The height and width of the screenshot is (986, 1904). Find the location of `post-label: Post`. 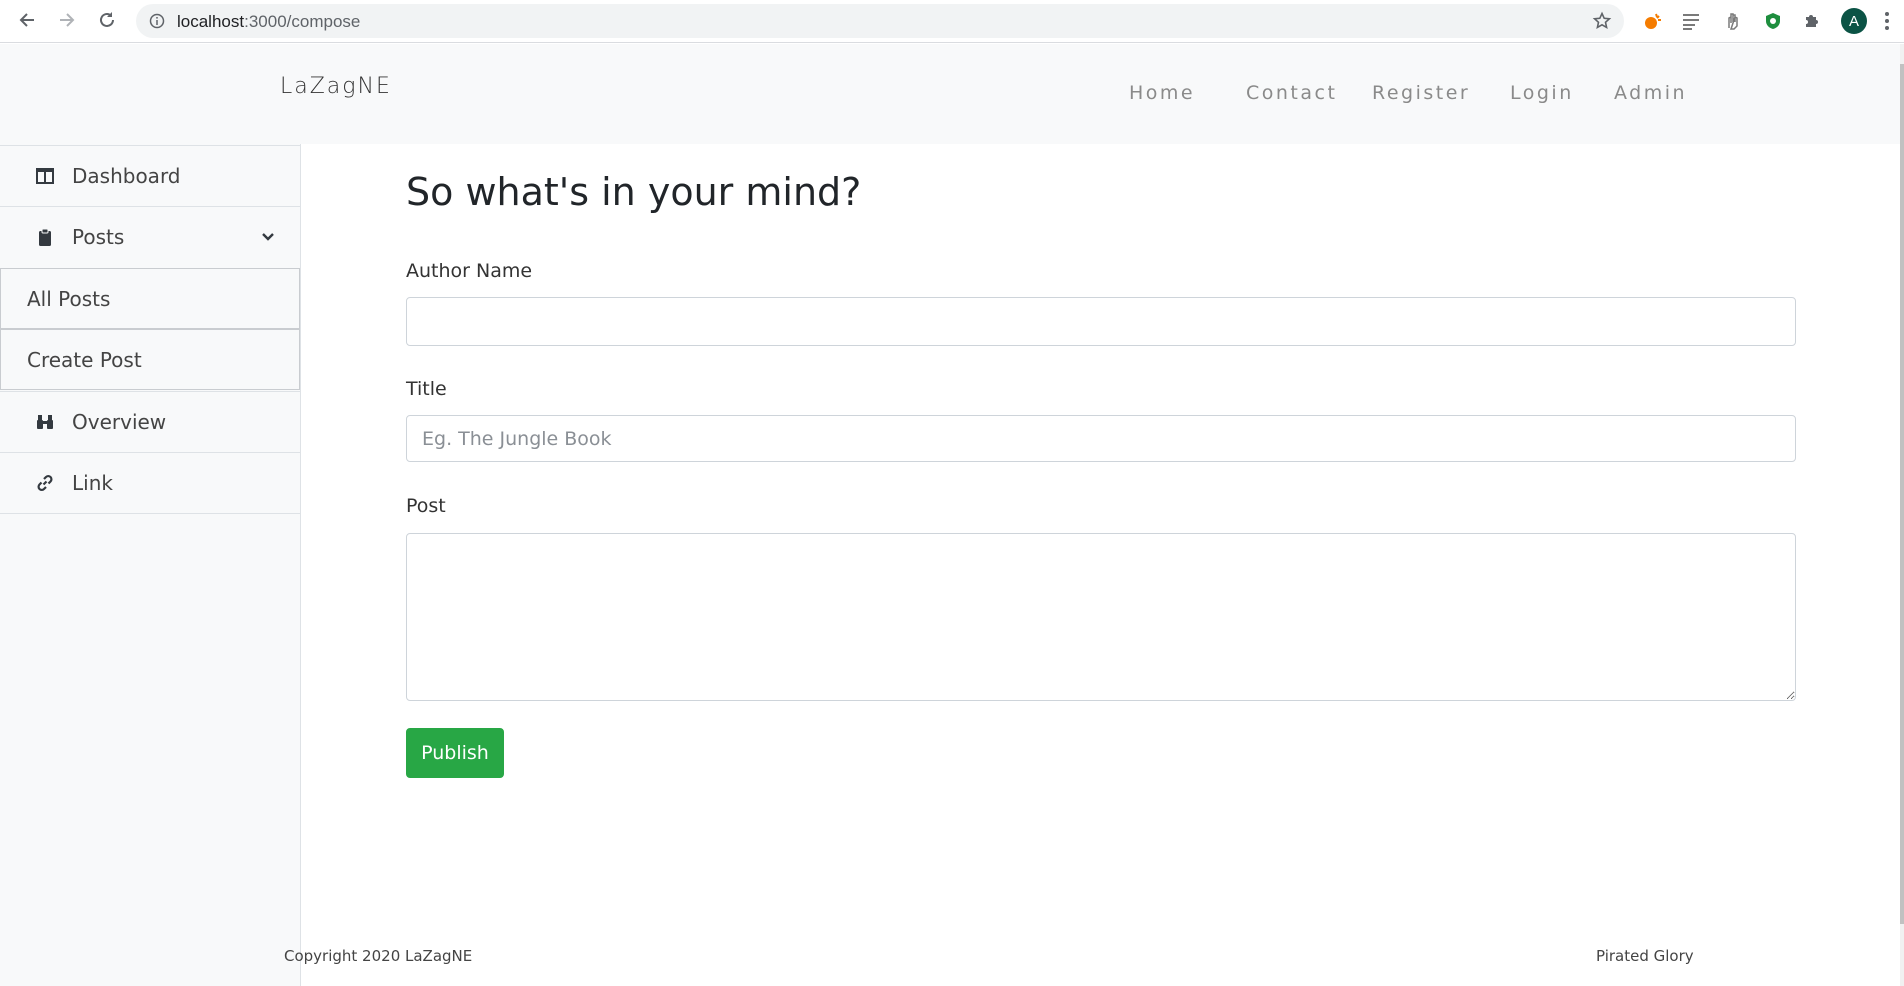

post-label: Post is located at coordinates (426, 506).